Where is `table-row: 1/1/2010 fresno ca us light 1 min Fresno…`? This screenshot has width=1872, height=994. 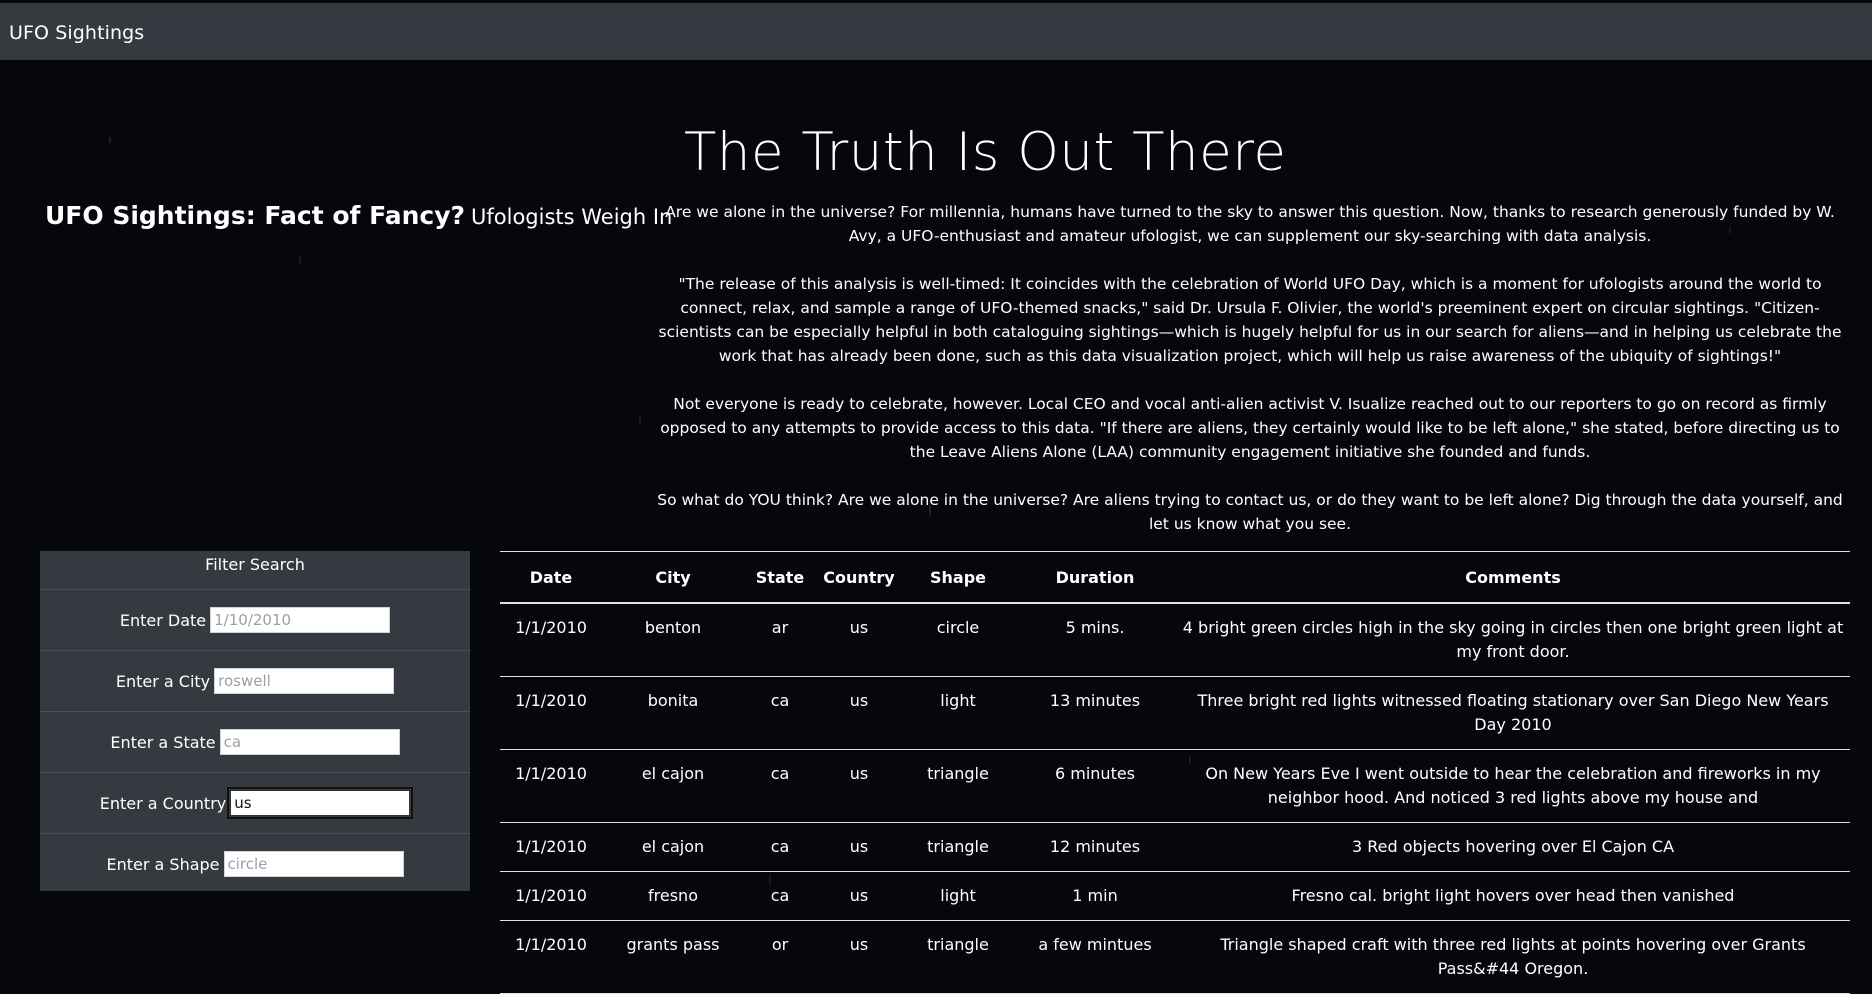
table-row: 1/1/2010 fresno ca us light 1 min Fresno… is located at coordinates (1175, 896).